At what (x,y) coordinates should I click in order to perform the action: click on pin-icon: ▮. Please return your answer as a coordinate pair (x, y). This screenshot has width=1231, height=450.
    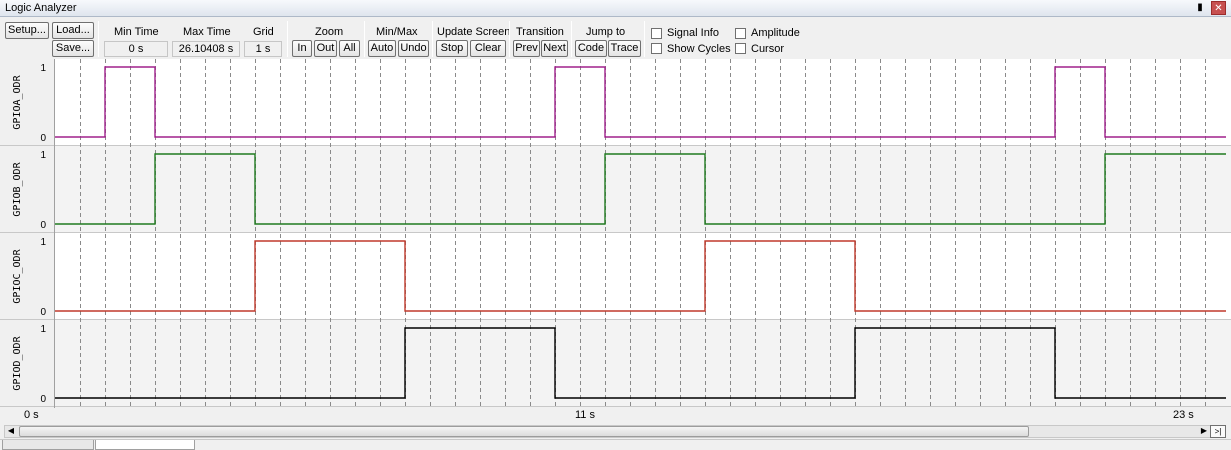
    Looking at the image, I should click on (1200, 8).